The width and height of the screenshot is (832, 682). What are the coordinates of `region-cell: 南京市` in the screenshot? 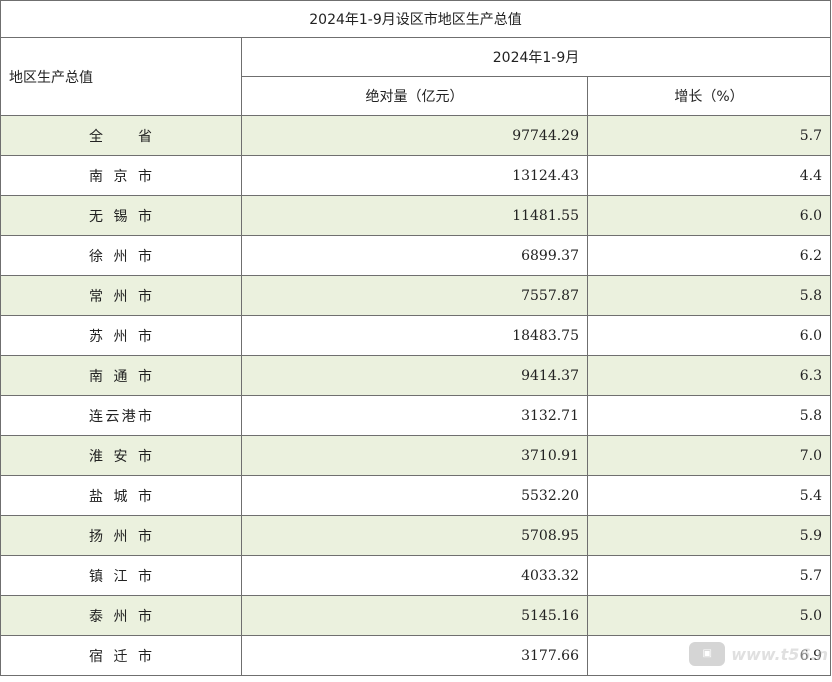 It's located at (121, 175).